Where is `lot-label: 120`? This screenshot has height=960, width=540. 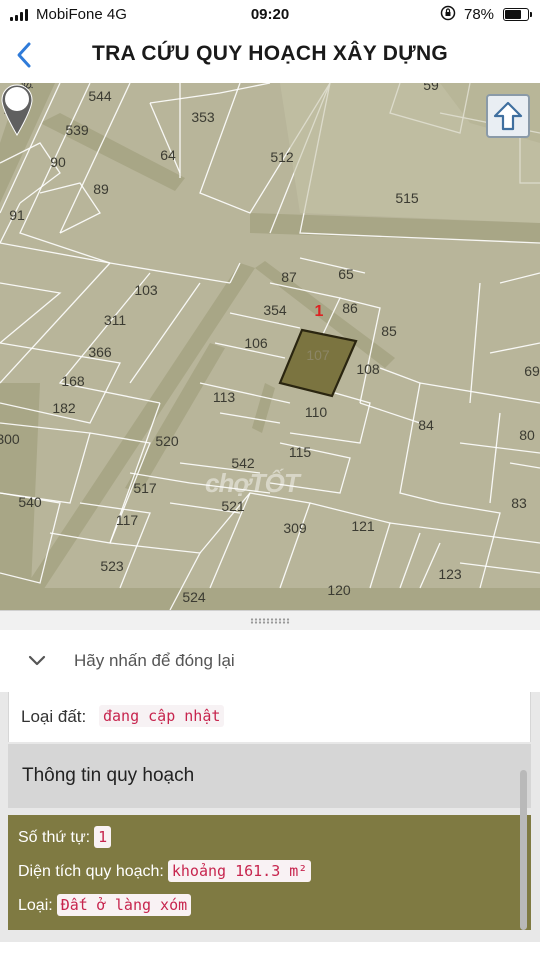
lot-label: 120 is located at coordinates (338, 590).